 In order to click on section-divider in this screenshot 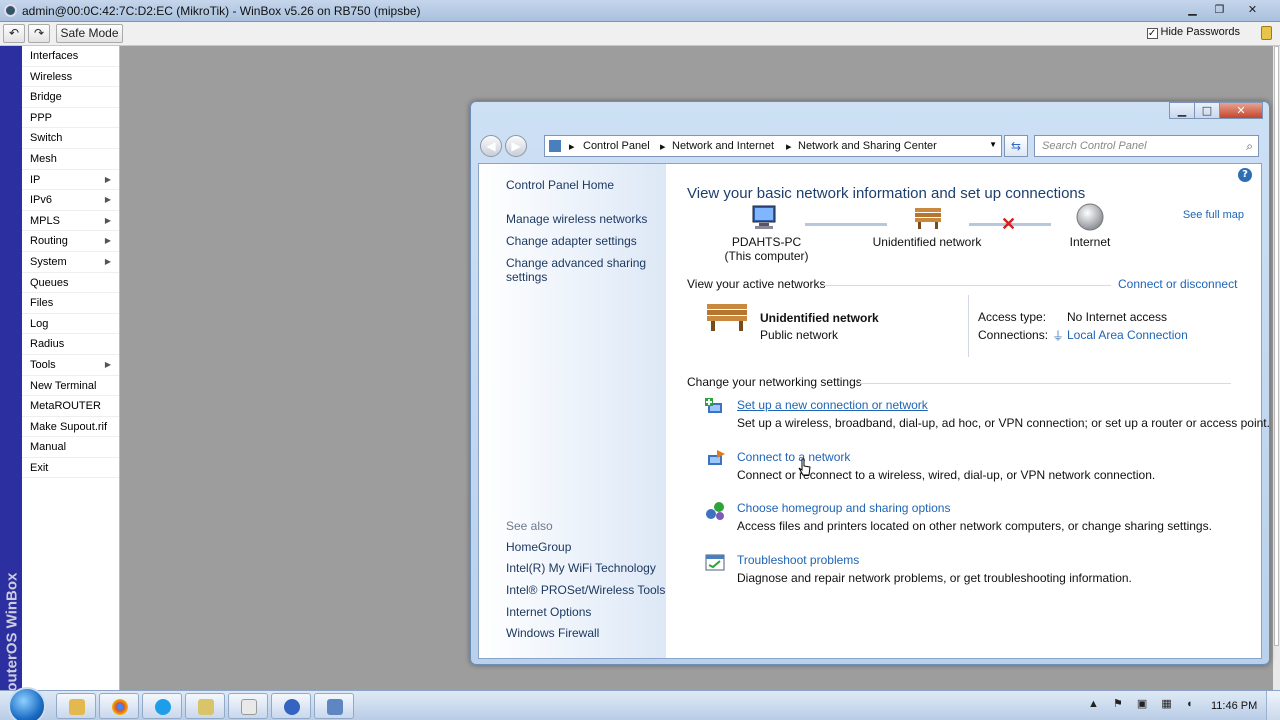, I will do `click(966, 285)`.